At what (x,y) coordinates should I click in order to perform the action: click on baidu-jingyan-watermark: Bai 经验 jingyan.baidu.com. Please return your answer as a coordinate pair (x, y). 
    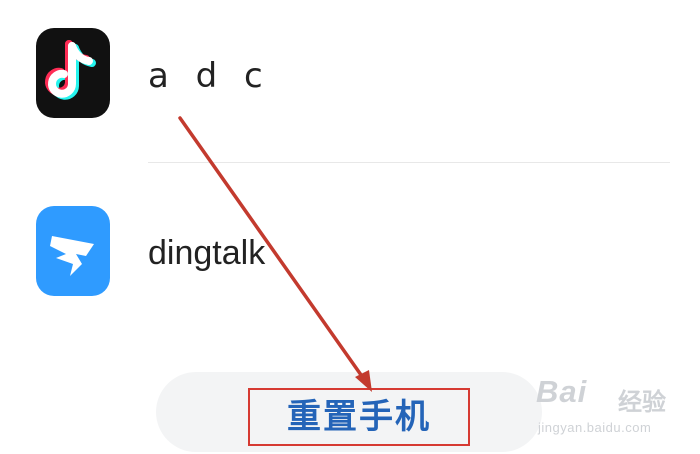
    Looking at the image, I should click on (605, 408).